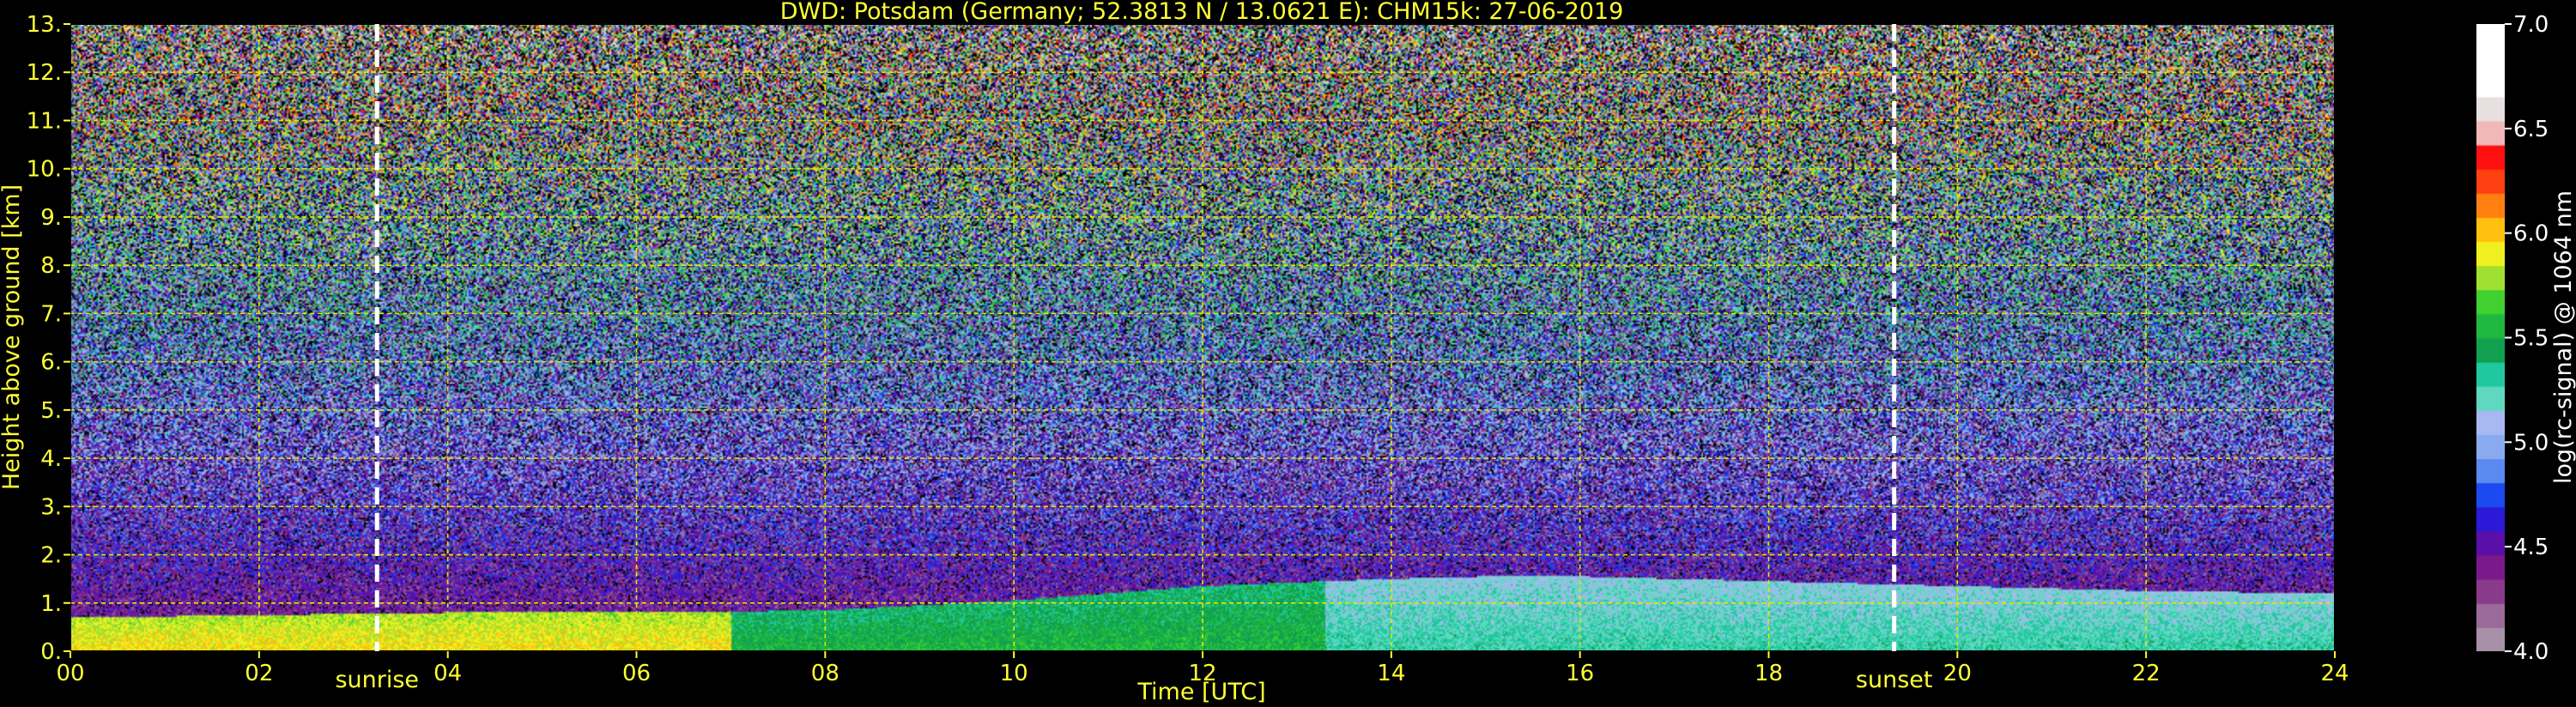  I want to click on y-tick-label: 13., so click(44, 25).